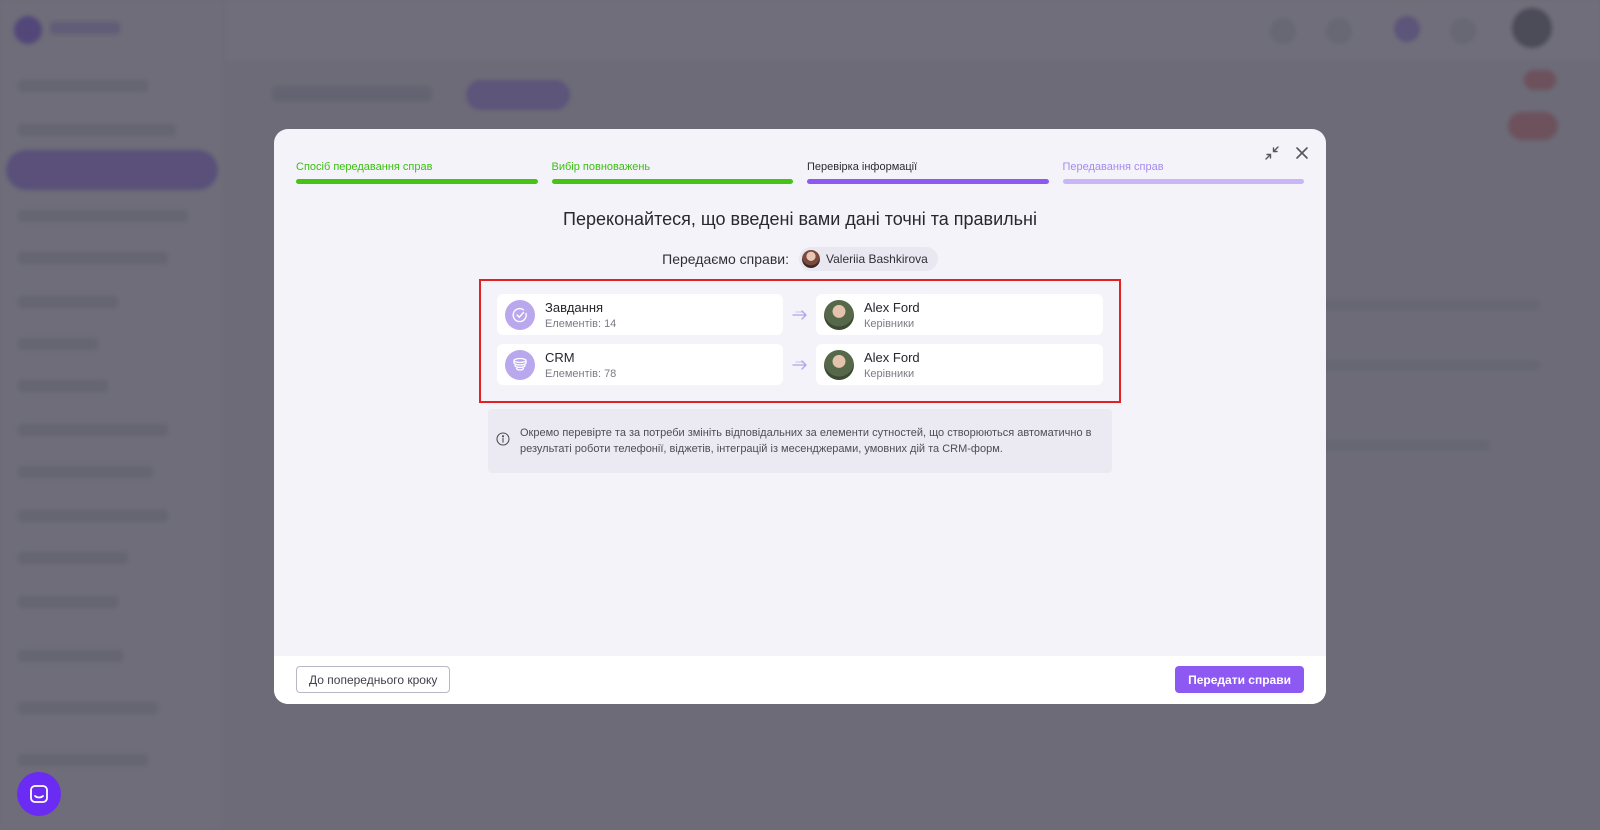 The height and width of the screenshot is (830, 1600). I want to click on step-transfer-method: Спосіб передавання справ, so click(417, 172).